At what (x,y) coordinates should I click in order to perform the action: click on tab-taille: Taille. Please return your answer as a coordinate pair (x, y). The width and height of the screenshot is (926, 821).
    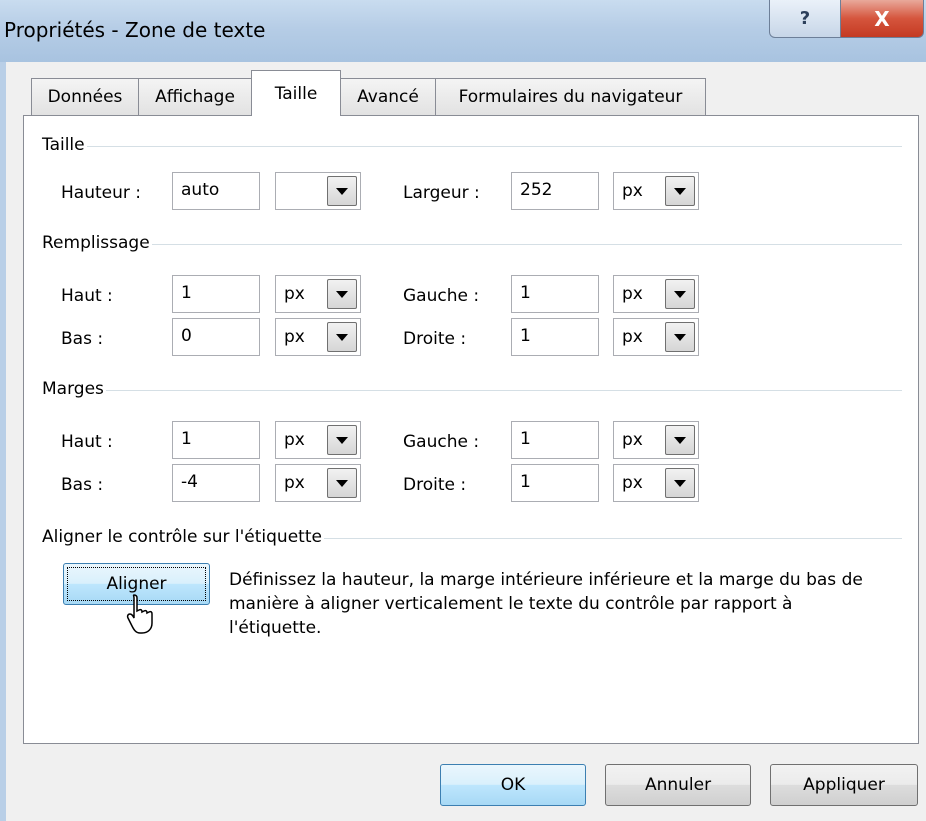
    Looking at the image, I should click on (296, 93).